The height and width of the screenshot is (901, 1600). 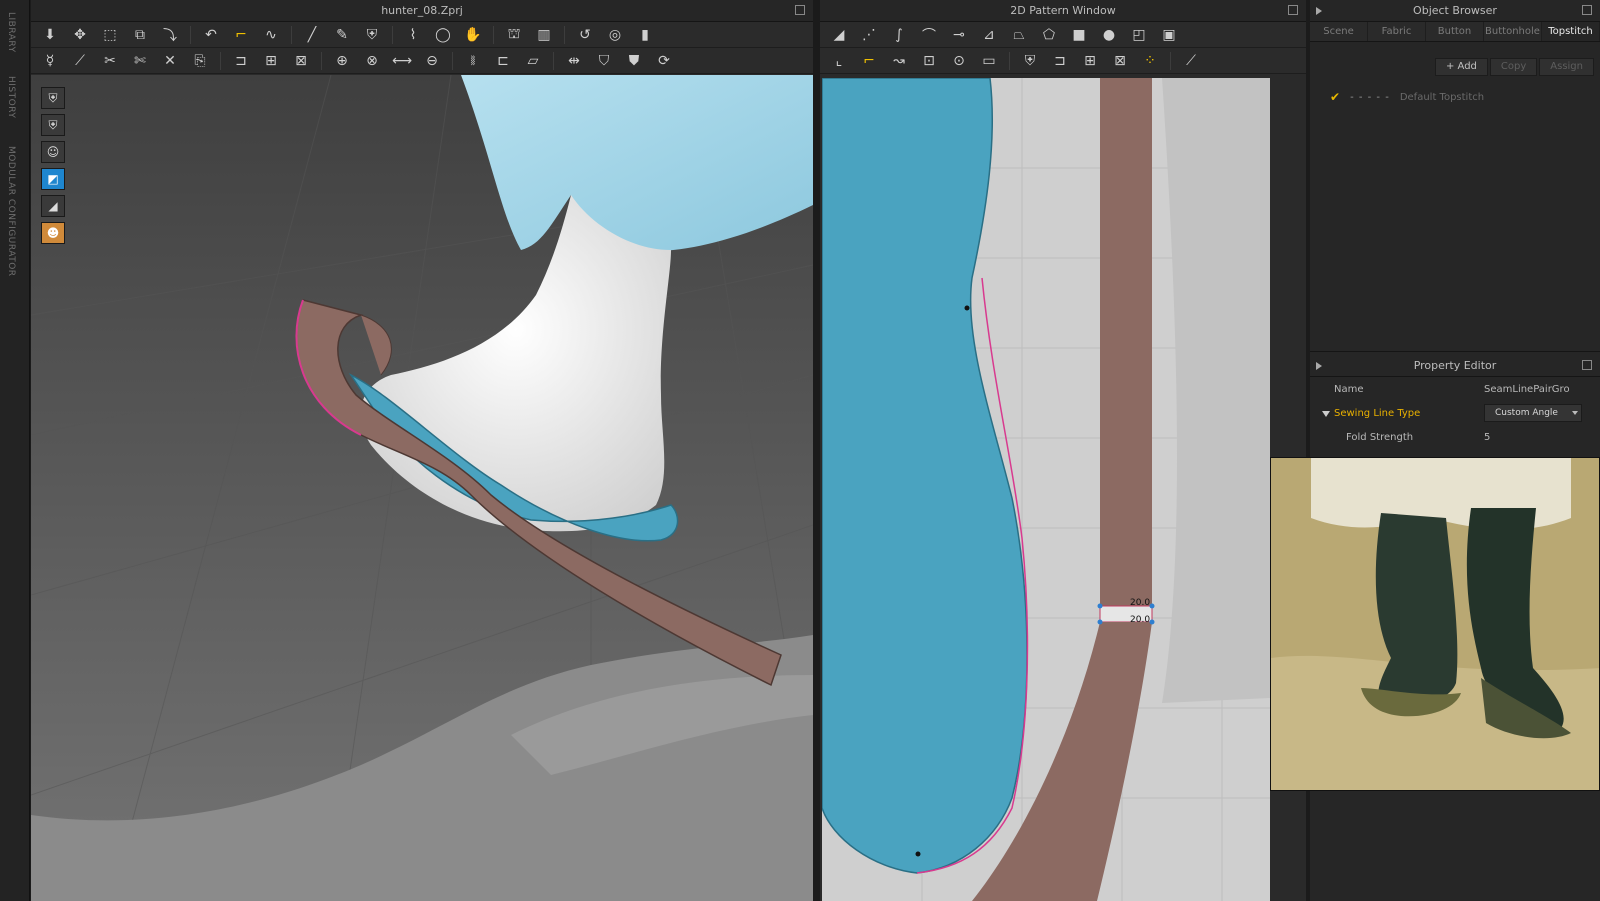 What do you see at coordinates (11, 32) in the screenshot?
I see `library-tab: LIBRARY` at bounding box center [11, 32].